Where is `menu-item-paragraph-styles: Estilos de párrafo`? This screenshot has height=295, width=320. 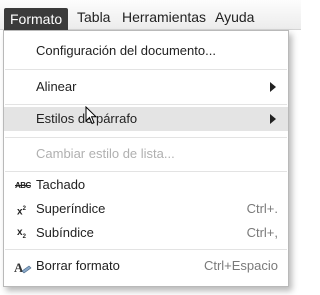
menu-item-paragraph-styles: Estilos de párrafo is located at coordinates (146, 119).